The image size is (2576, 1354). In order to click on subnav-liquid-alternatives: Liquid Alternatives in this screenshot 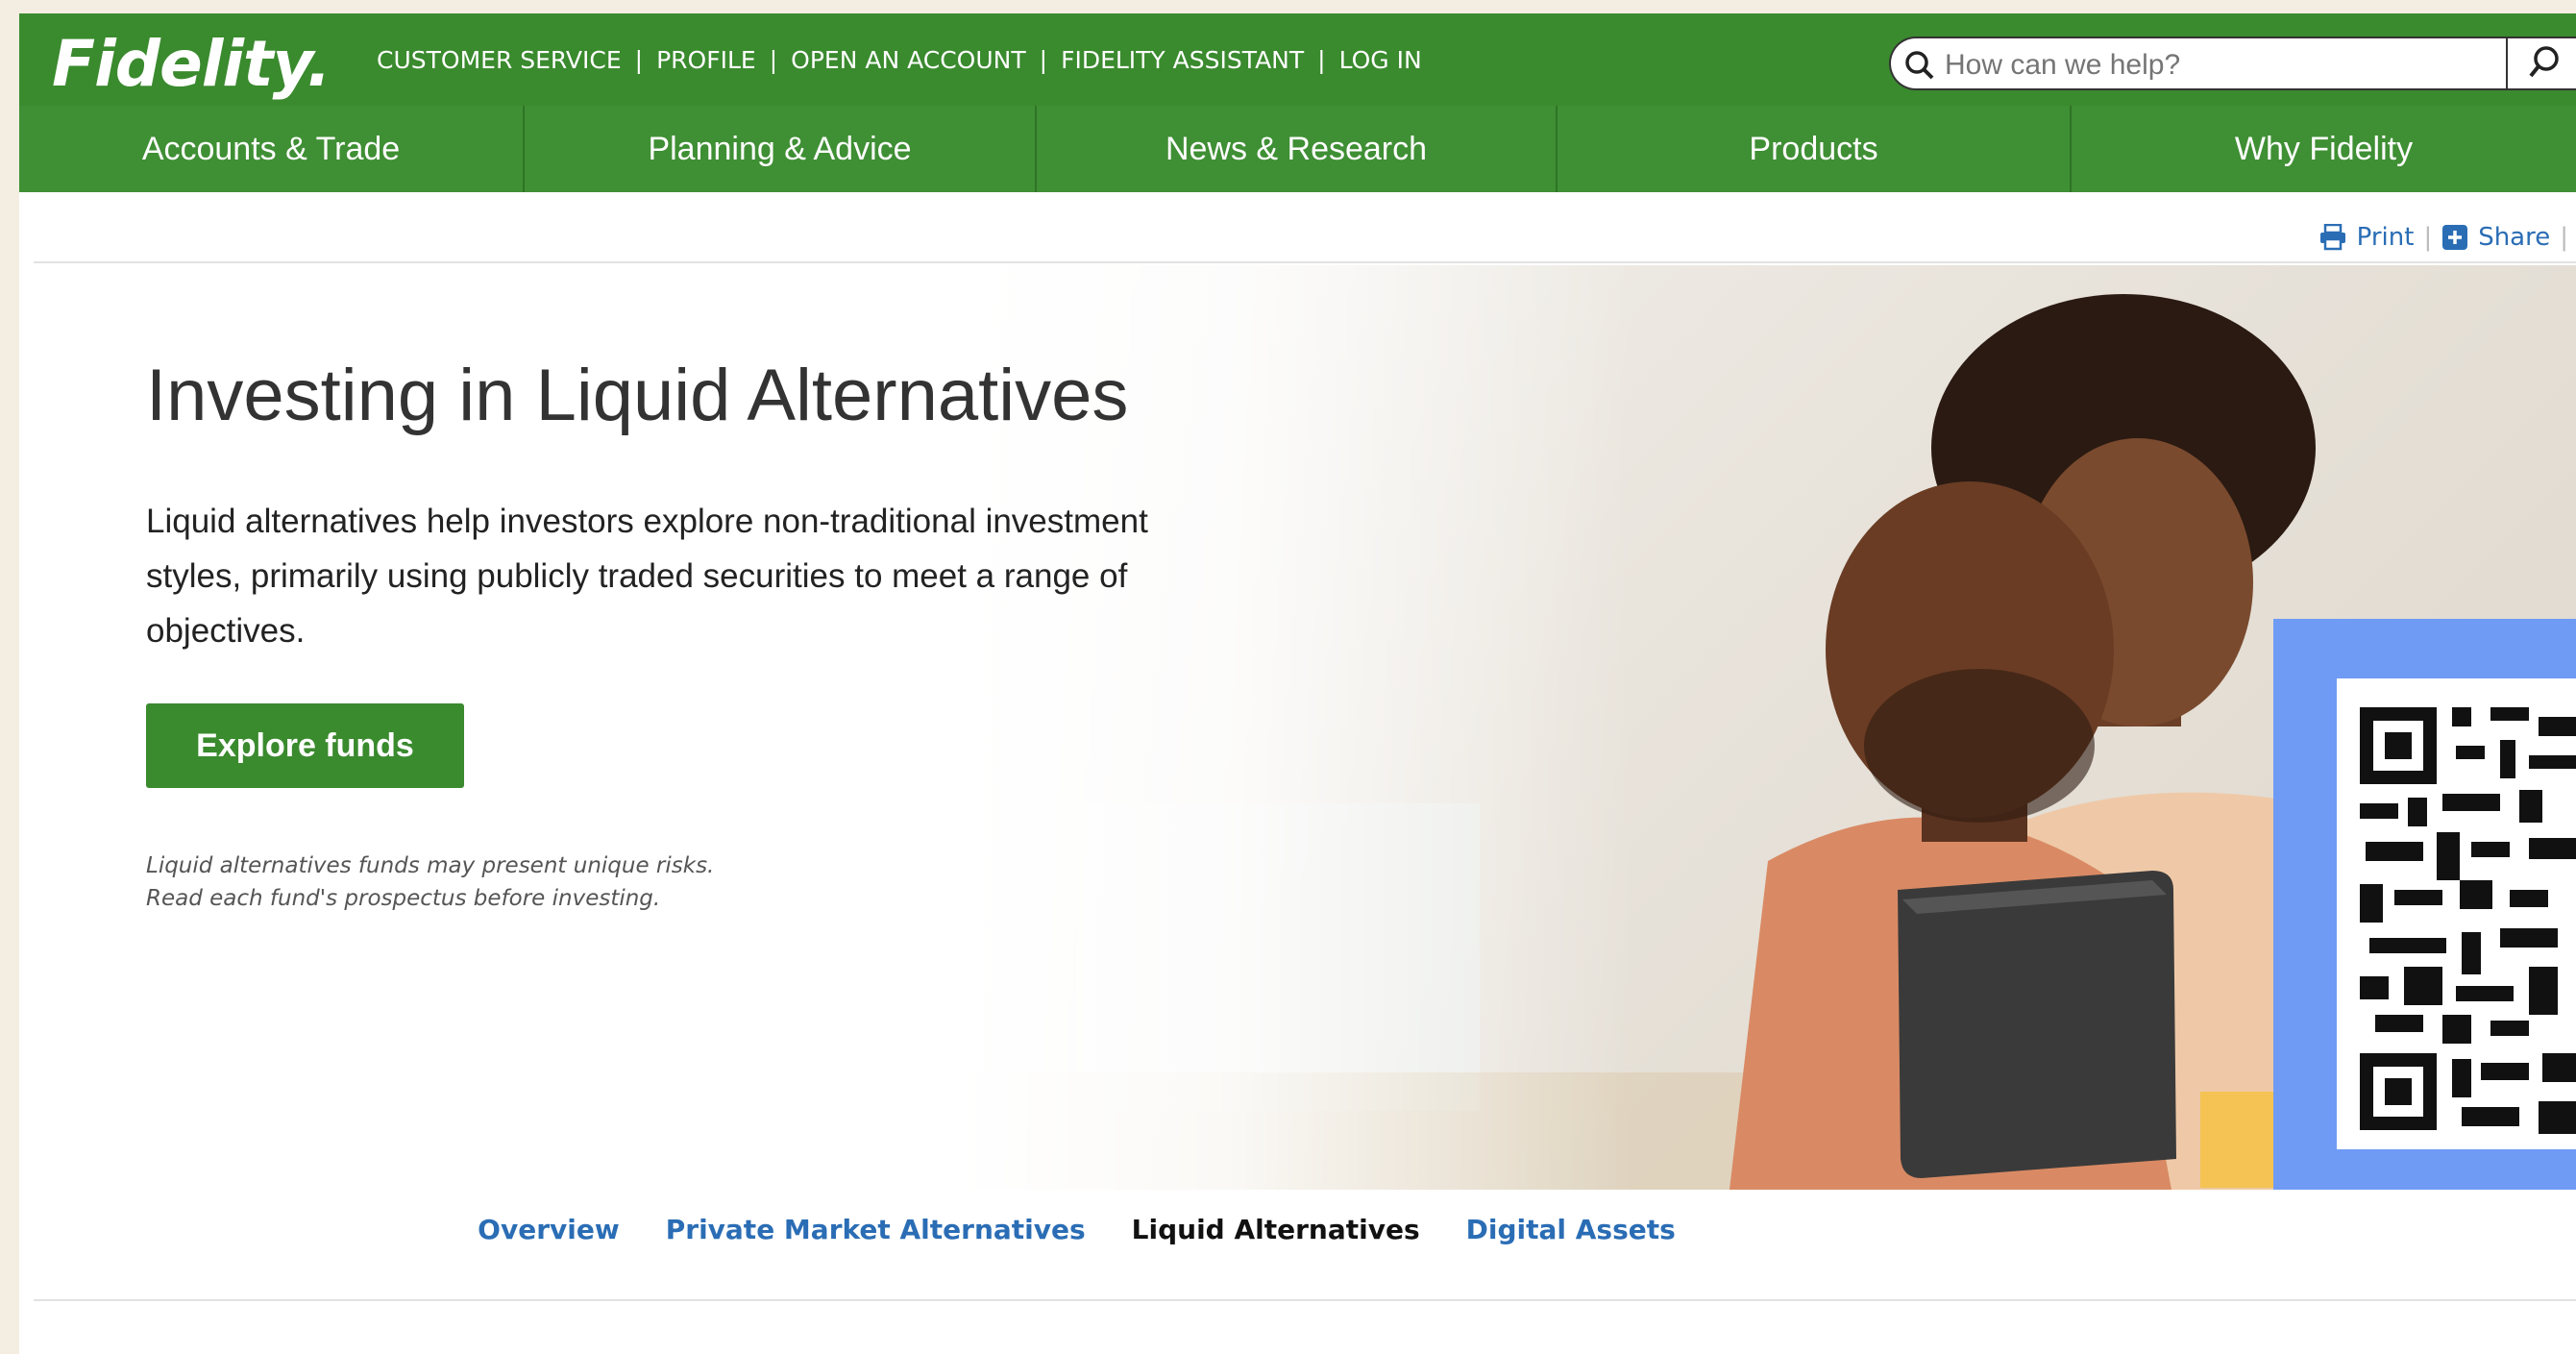, I will do `click(1276, 1242)`.